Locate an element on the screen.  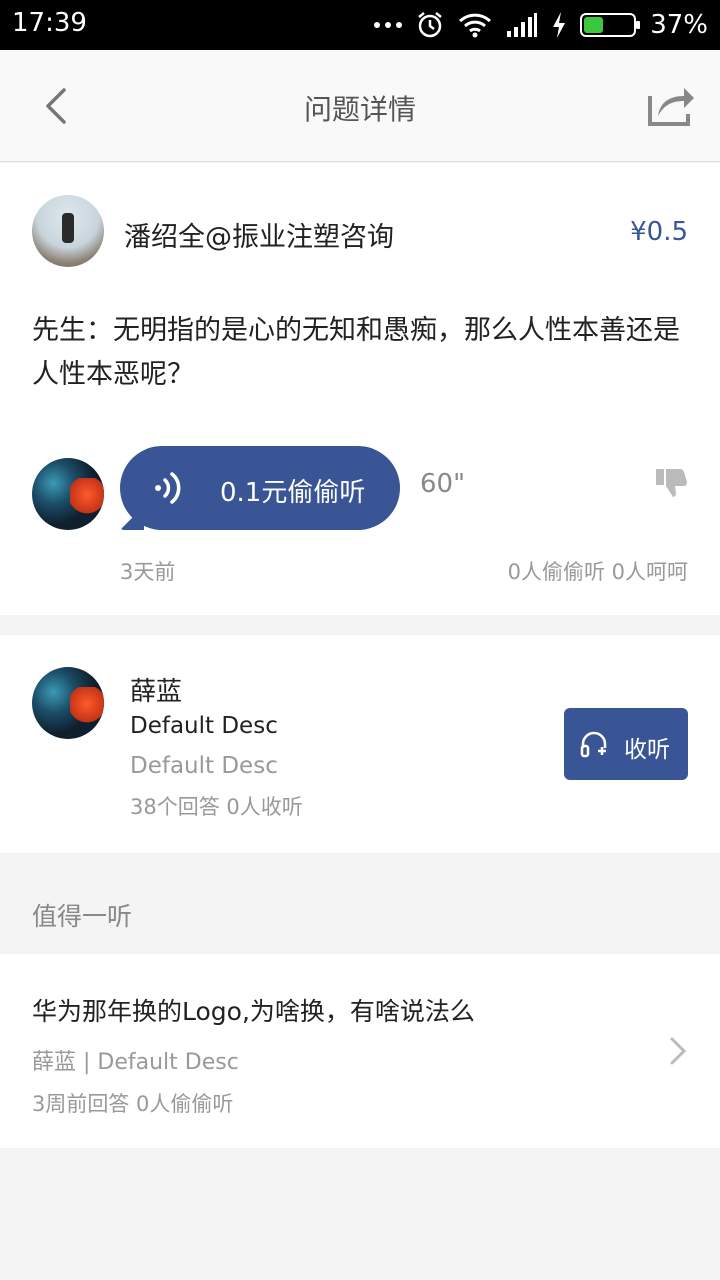
battery-percent: 37% is located at coordinates (679, 25).